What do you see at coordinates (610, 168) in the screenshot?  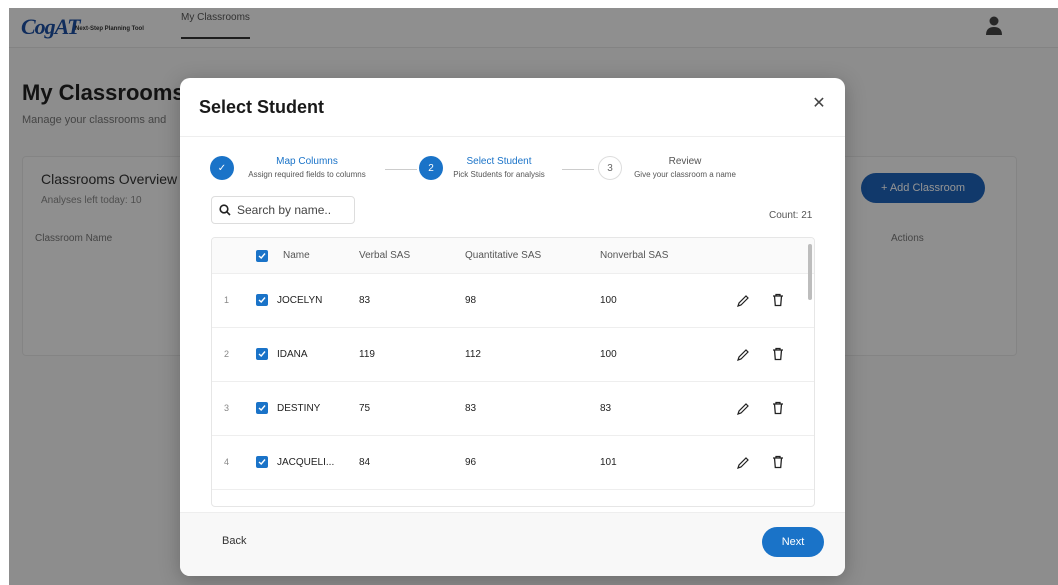 I see `step-number: 3` at bounding box center [610, 168].